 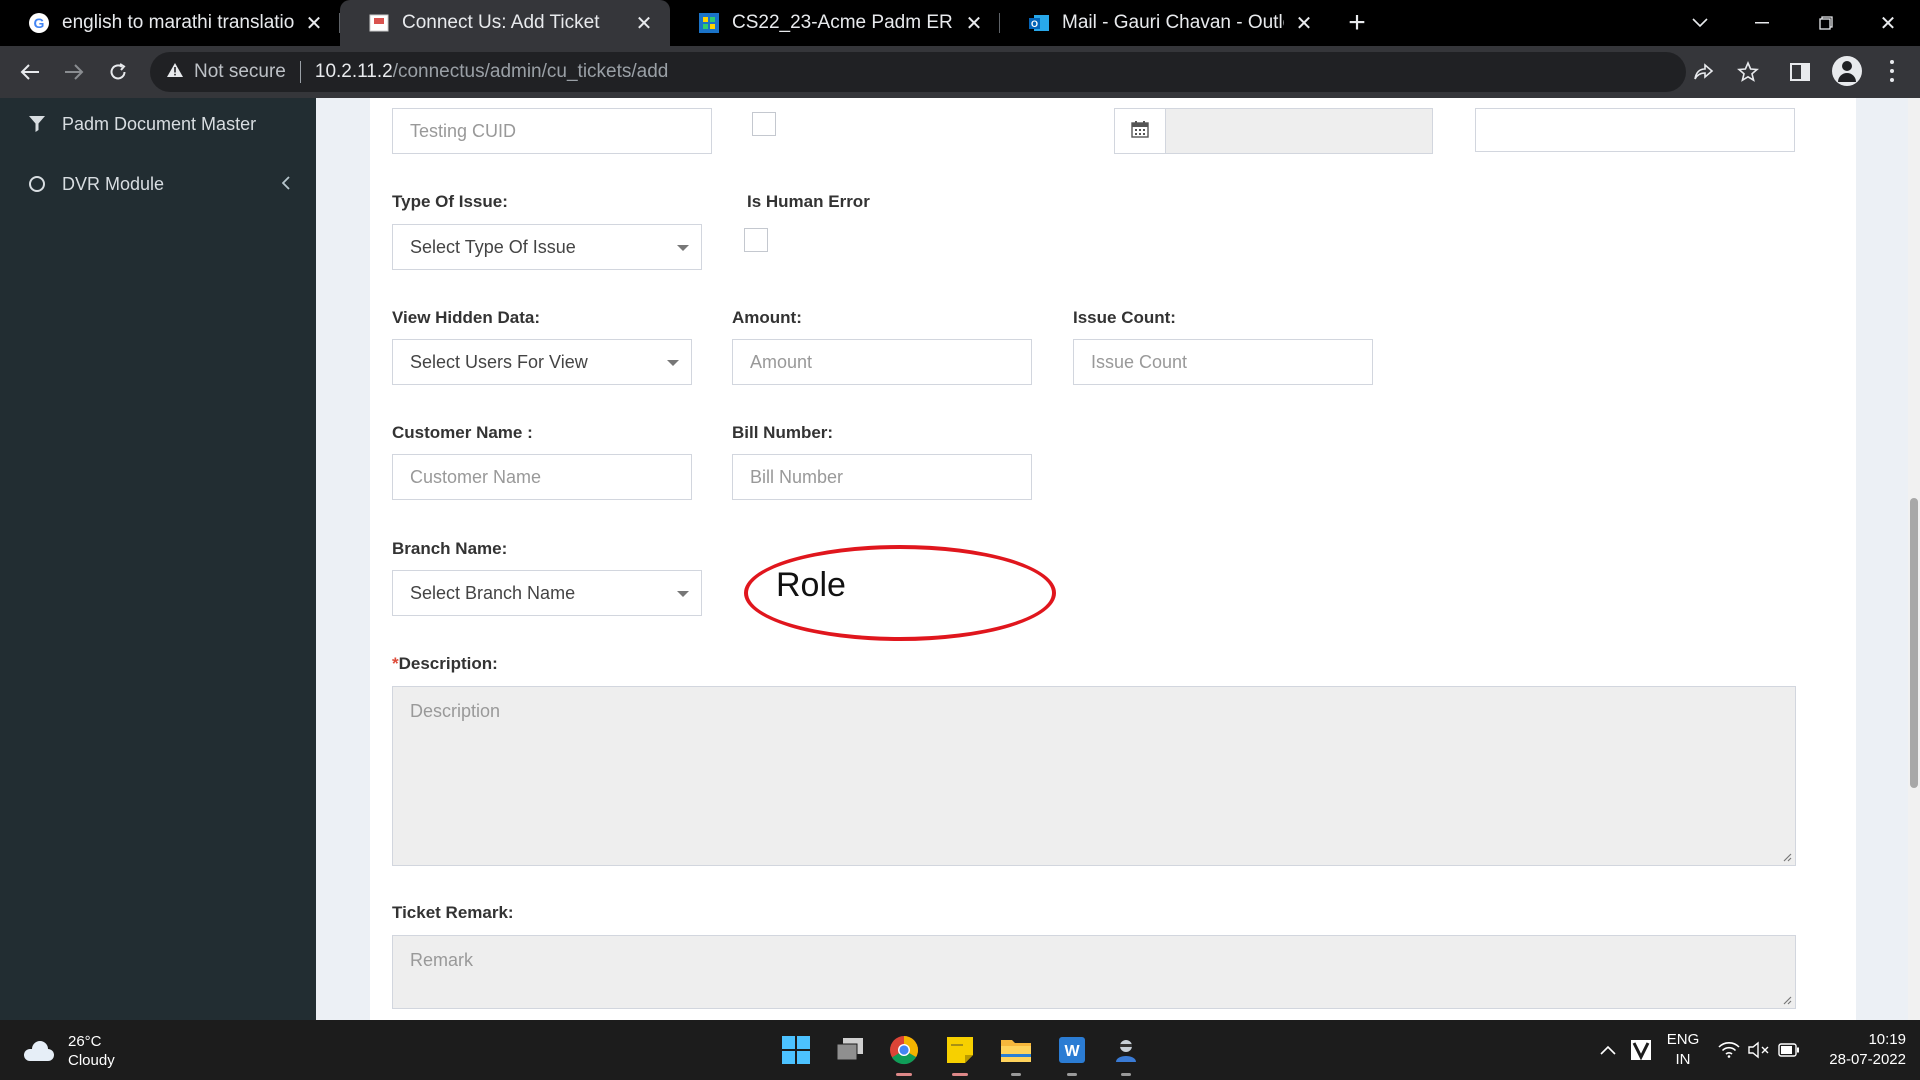 What do you see at coordinates (1704, 72) in the screenshot?
I see `share-icon` at bounding box center [1704, 72].